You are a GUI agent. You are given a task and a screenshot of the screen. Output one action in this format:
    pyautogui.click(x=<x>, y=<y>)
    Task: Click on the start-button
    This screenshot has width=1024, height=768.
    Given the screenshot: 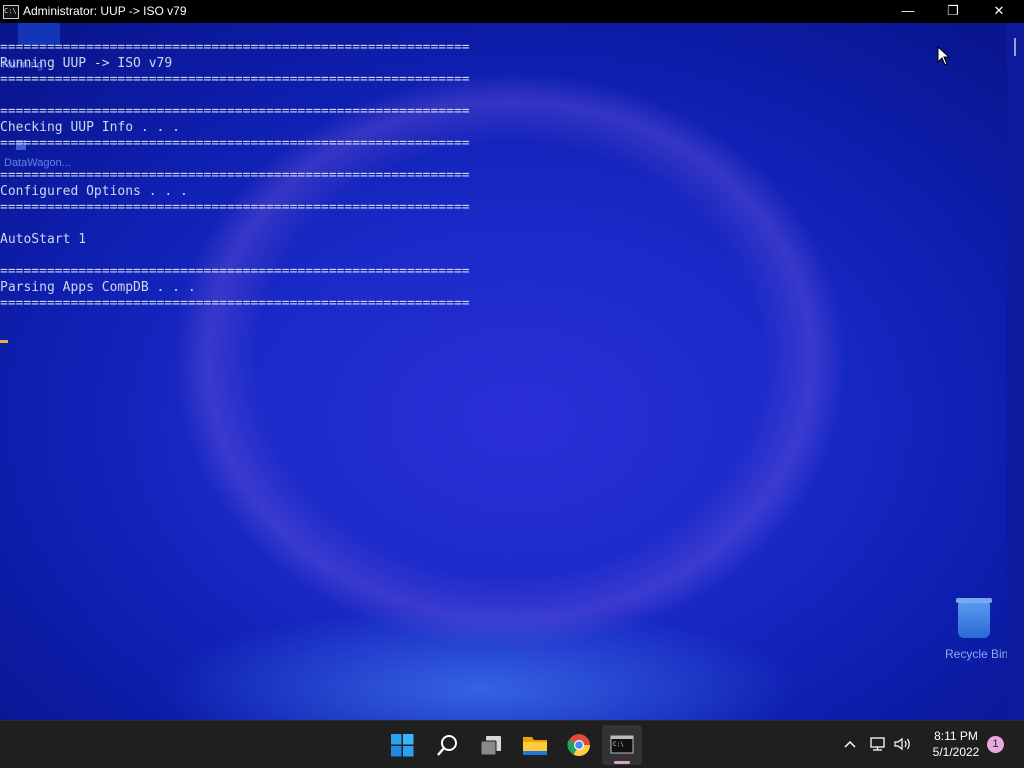 What is the action you would take?
    pyautogui.click(x=403, y=745)
    